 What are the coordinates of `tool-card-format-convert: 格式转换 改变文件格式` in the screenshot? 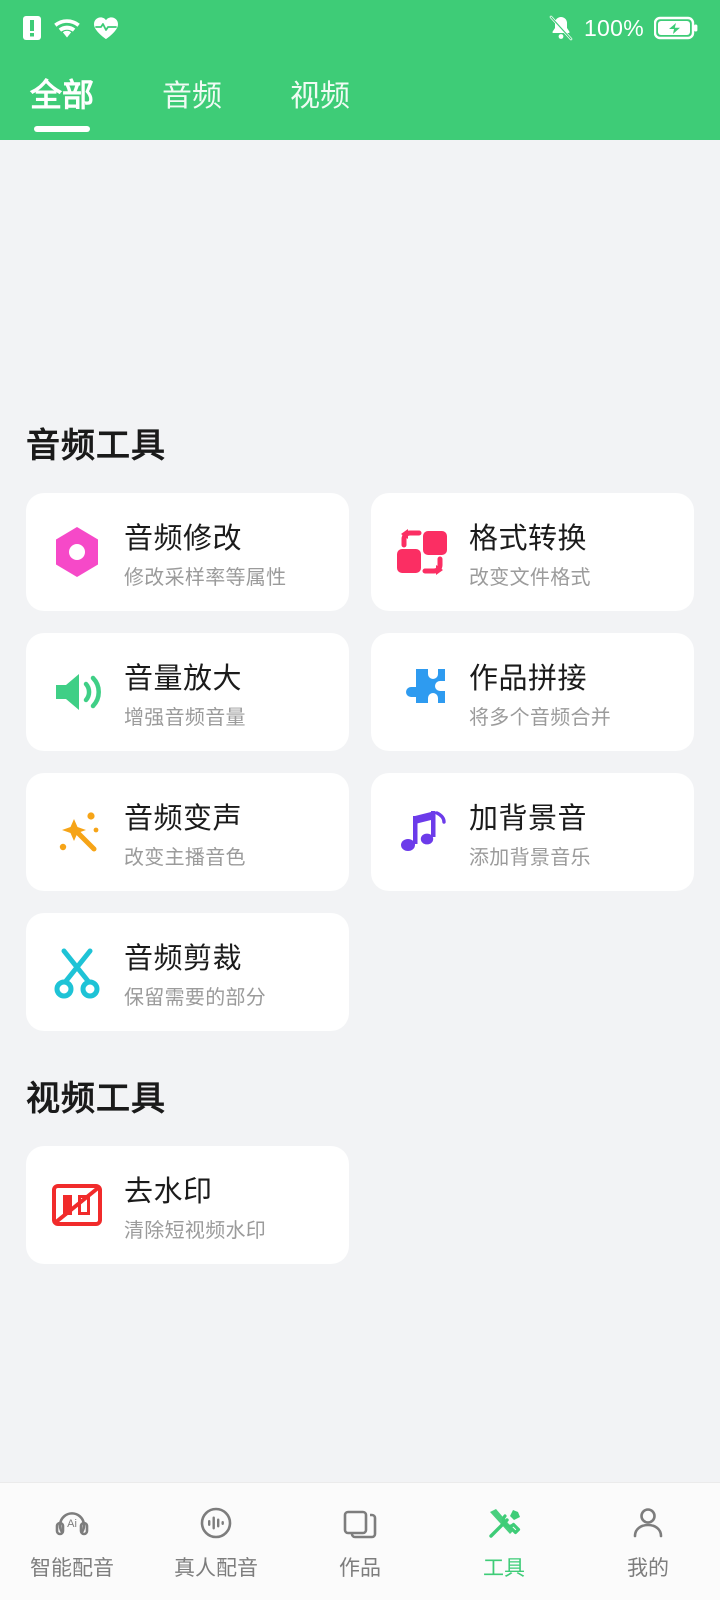 It's located at (532, 552).